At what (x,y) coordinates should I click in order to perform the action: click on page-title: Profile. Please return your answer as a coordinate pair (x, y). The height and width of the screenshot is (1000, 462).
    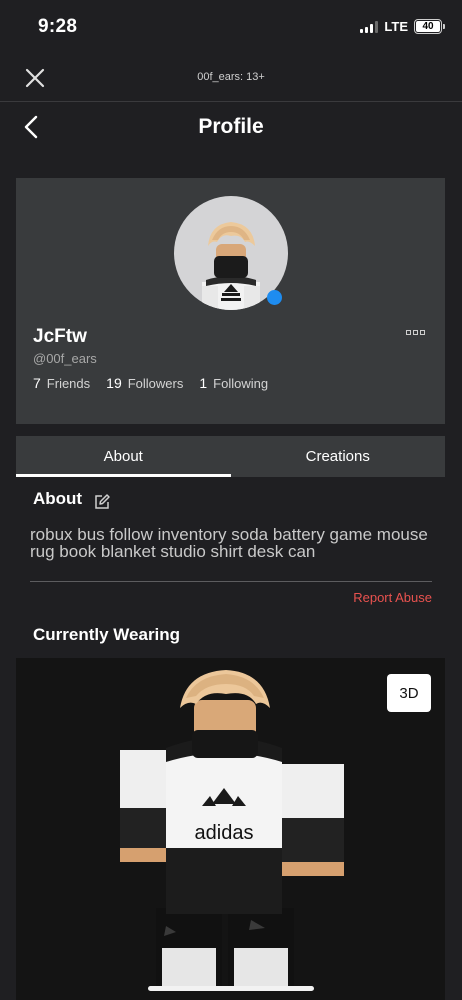
    Looking at the image, I should click on (231, 126).